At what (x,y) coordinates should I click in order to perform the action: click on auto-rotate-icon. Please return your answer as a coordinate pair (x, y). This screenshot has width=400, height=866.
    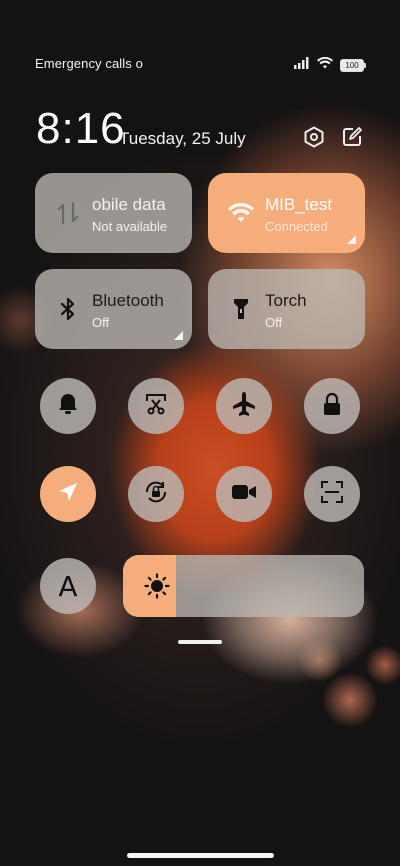
    Looking at the image, I should click on (156, 494).